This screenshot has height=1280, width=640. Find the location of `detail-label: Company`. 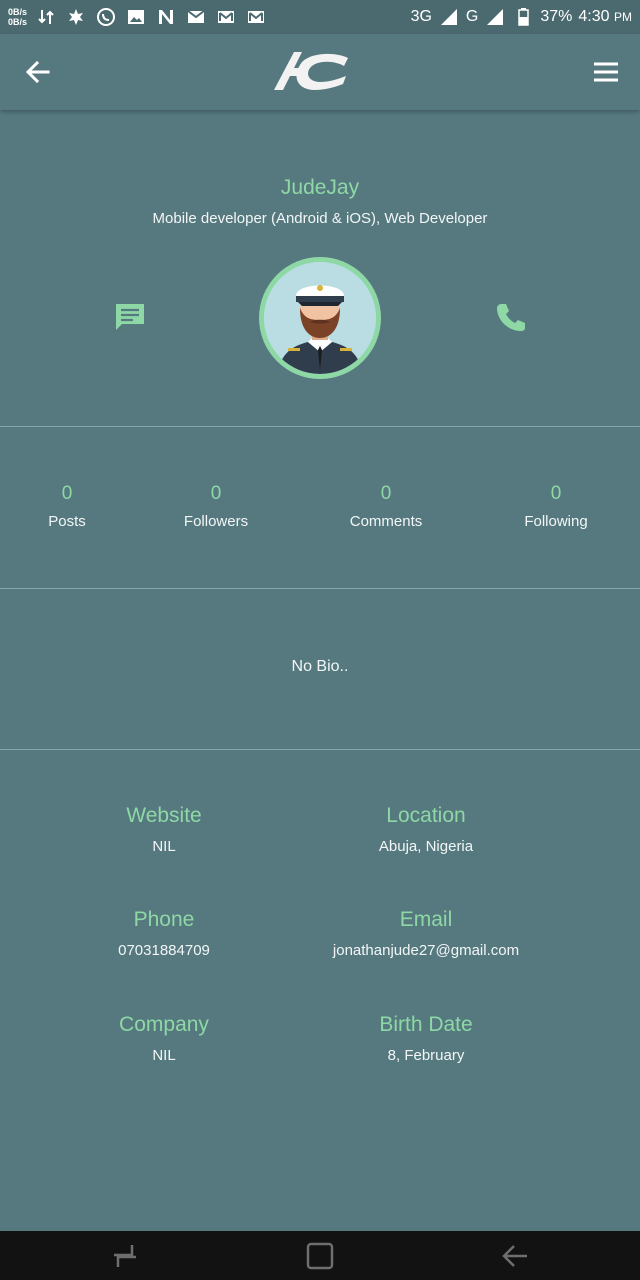

detail-label: Company is located at coordinates (164, 1024).